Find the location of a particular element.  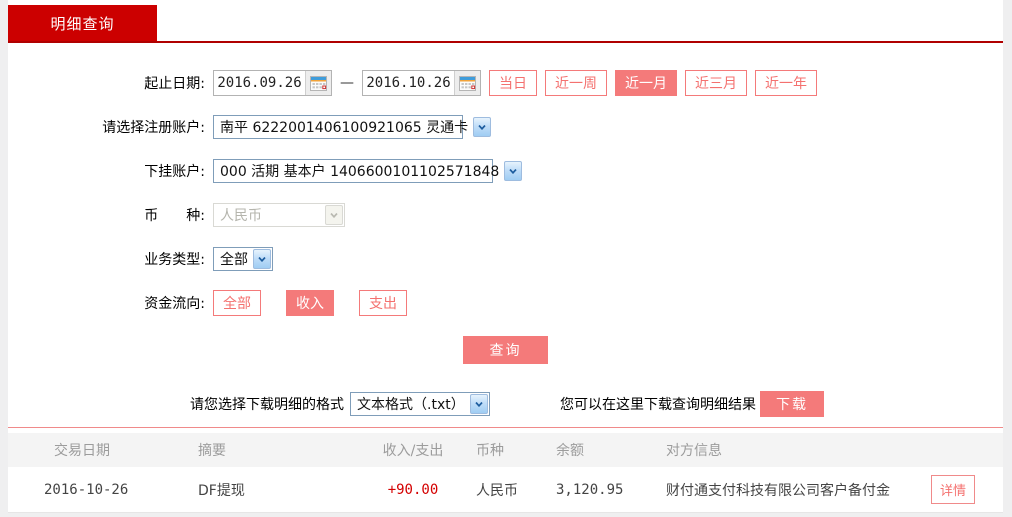

quick-range-today-button: 当日 is located at coordinates (513, 83).